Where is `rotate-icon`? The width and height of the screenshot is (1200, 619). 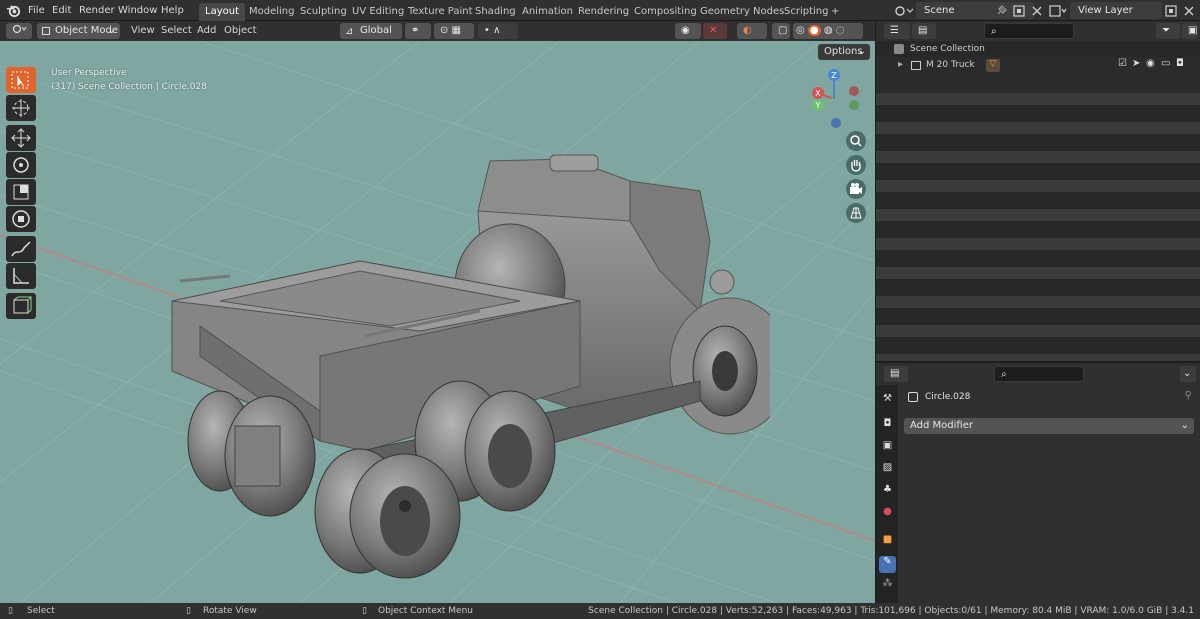 rotate-icon is located at coordinates (21, 165).